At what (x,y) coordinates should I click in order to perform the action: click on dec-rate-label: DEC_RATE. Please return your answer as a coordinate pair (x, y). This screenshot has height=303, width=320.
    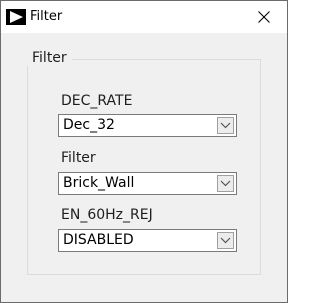
    Looking at the image, I should click on (97, 101).